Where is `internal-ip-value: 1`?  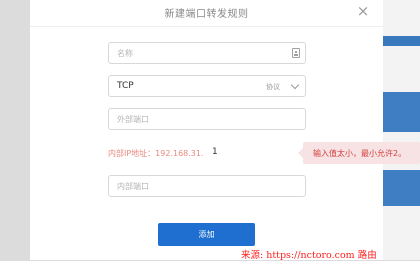 internal-ip-value: 1 is located at coordinates (215, 152).